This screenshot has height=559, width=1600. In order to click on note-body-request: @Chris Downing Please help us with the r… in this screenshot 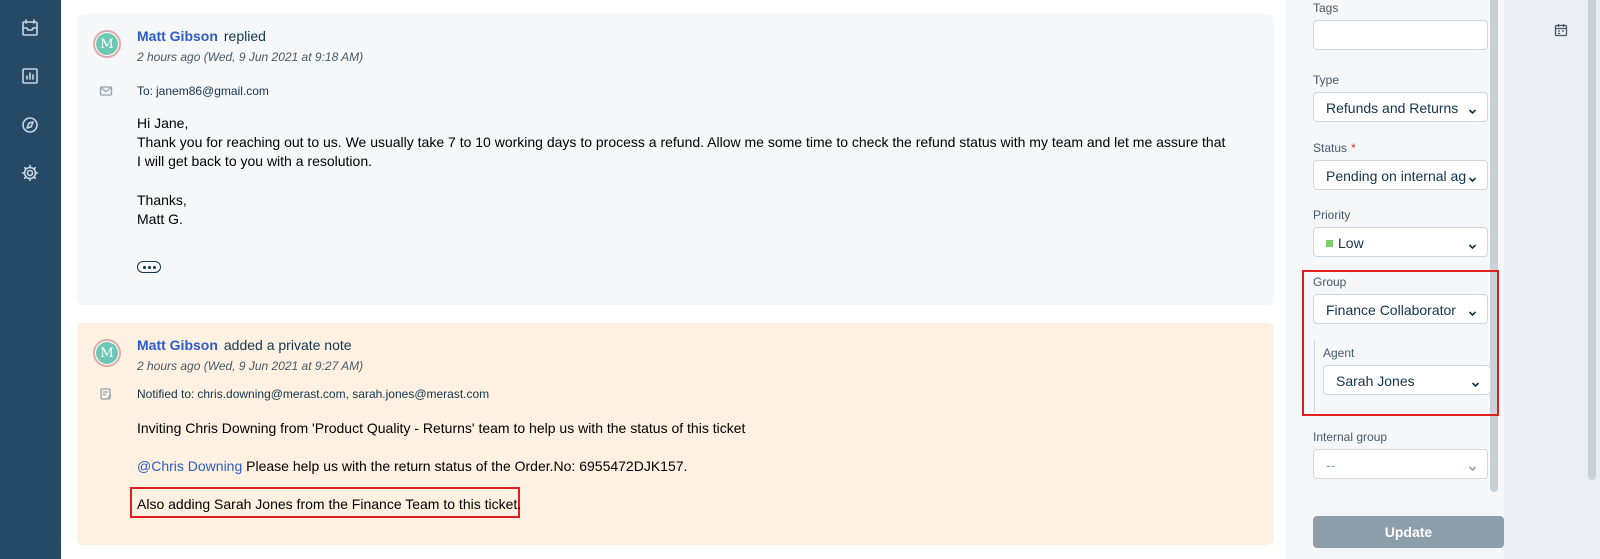, I will do `click(682, 466)`.